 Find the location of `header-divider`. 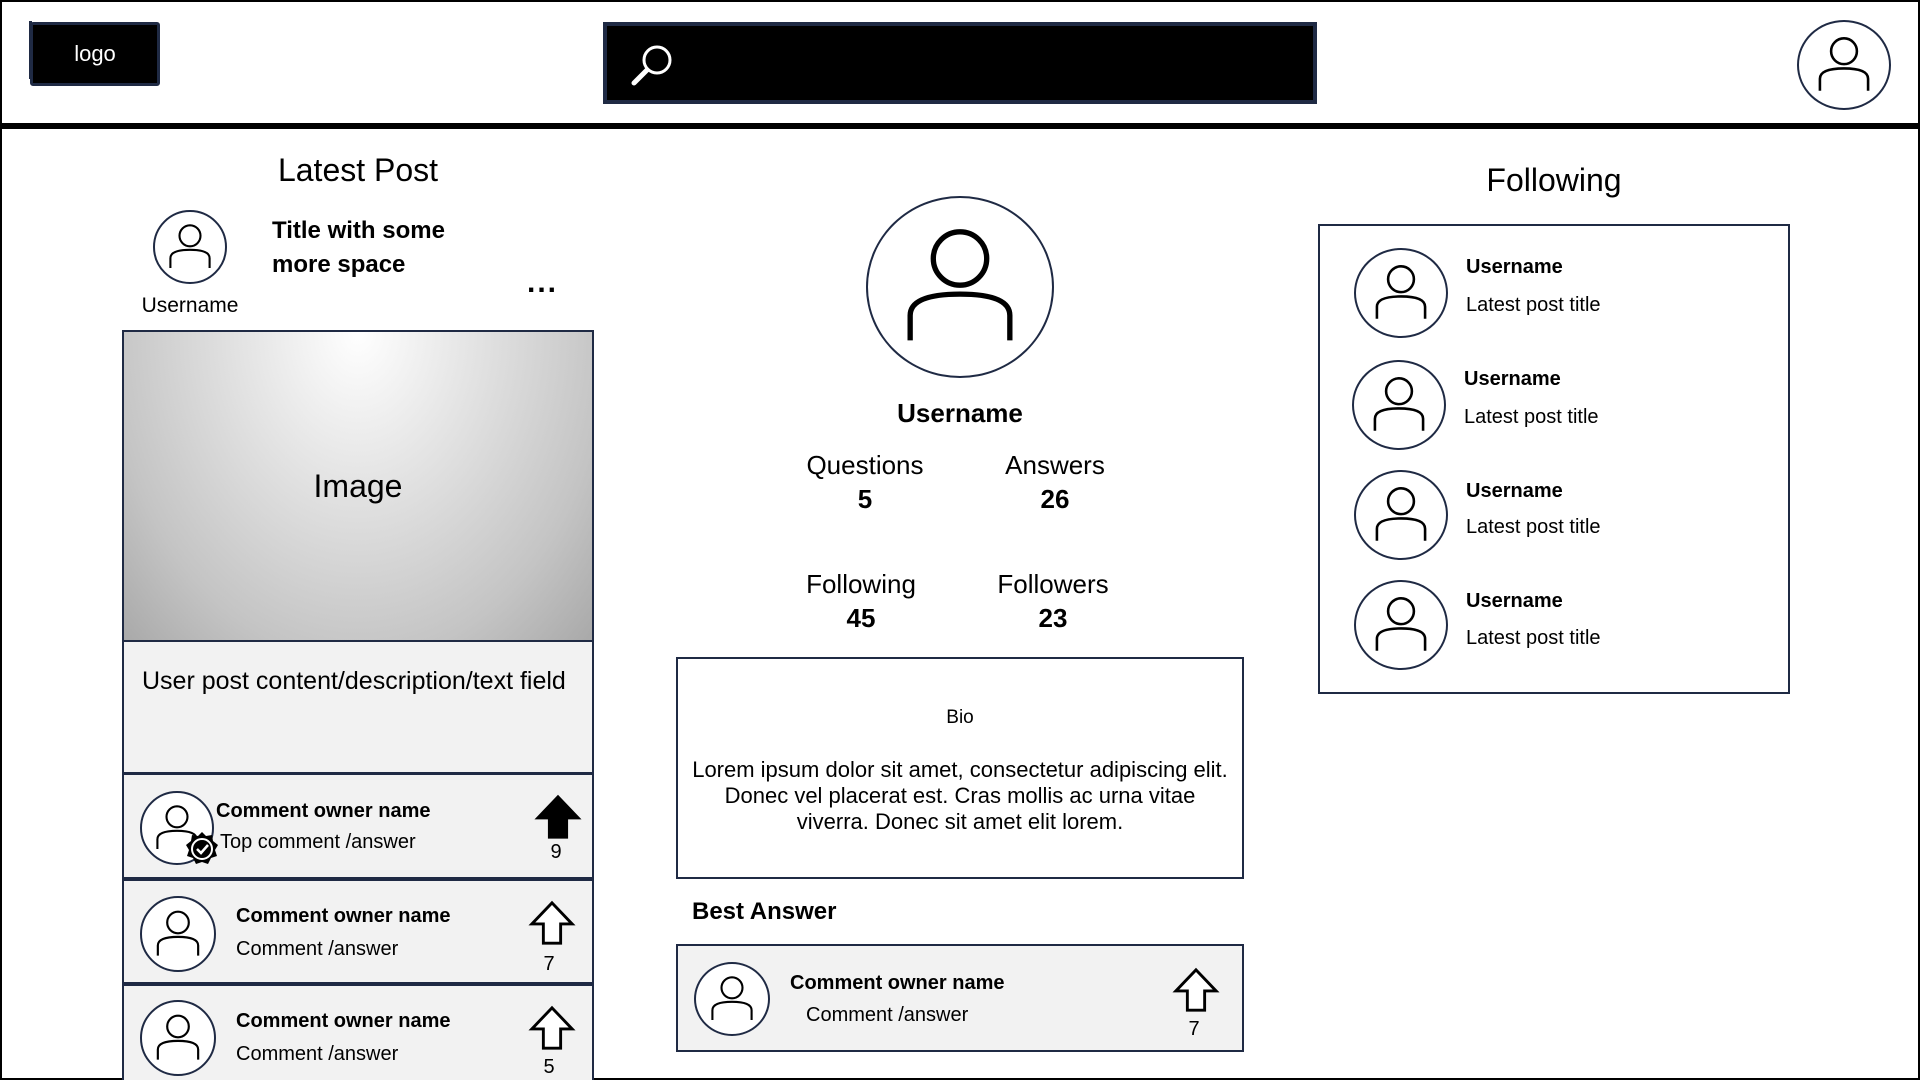

header-divider is located at coordinates (960, 126).